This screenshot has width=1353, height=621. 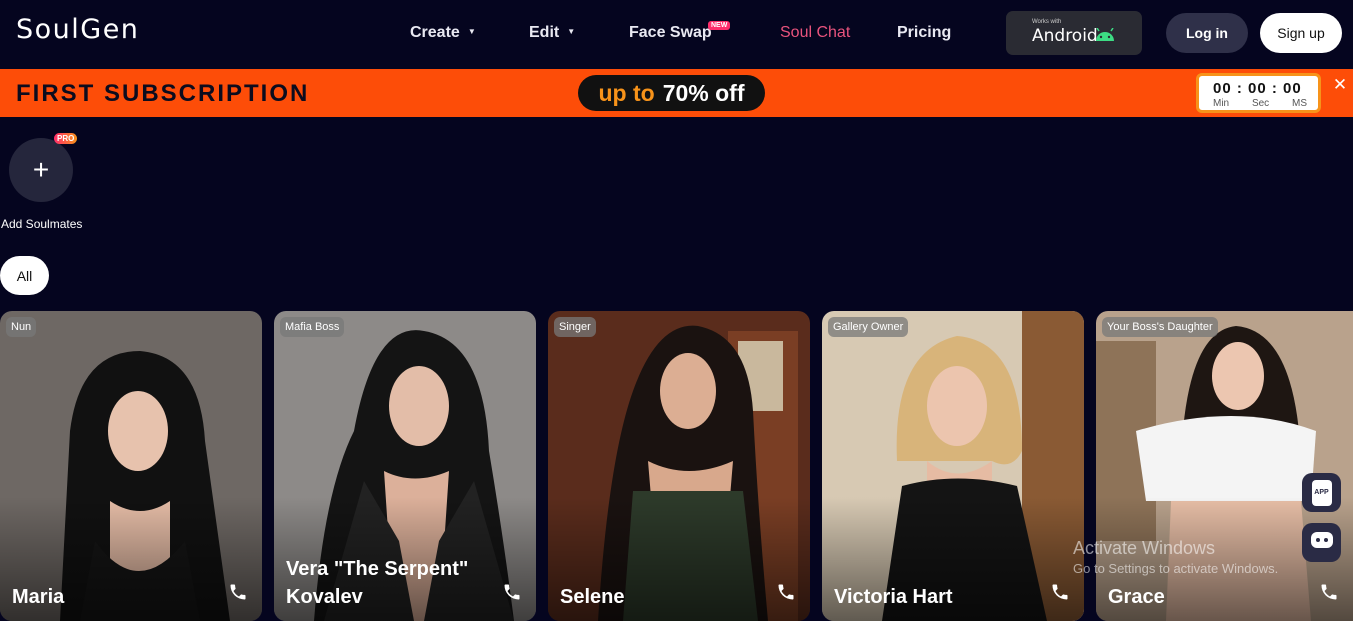 I want to click on watermark-line2: Go to Settings to activate Windows., so click(x=1176, y=568).